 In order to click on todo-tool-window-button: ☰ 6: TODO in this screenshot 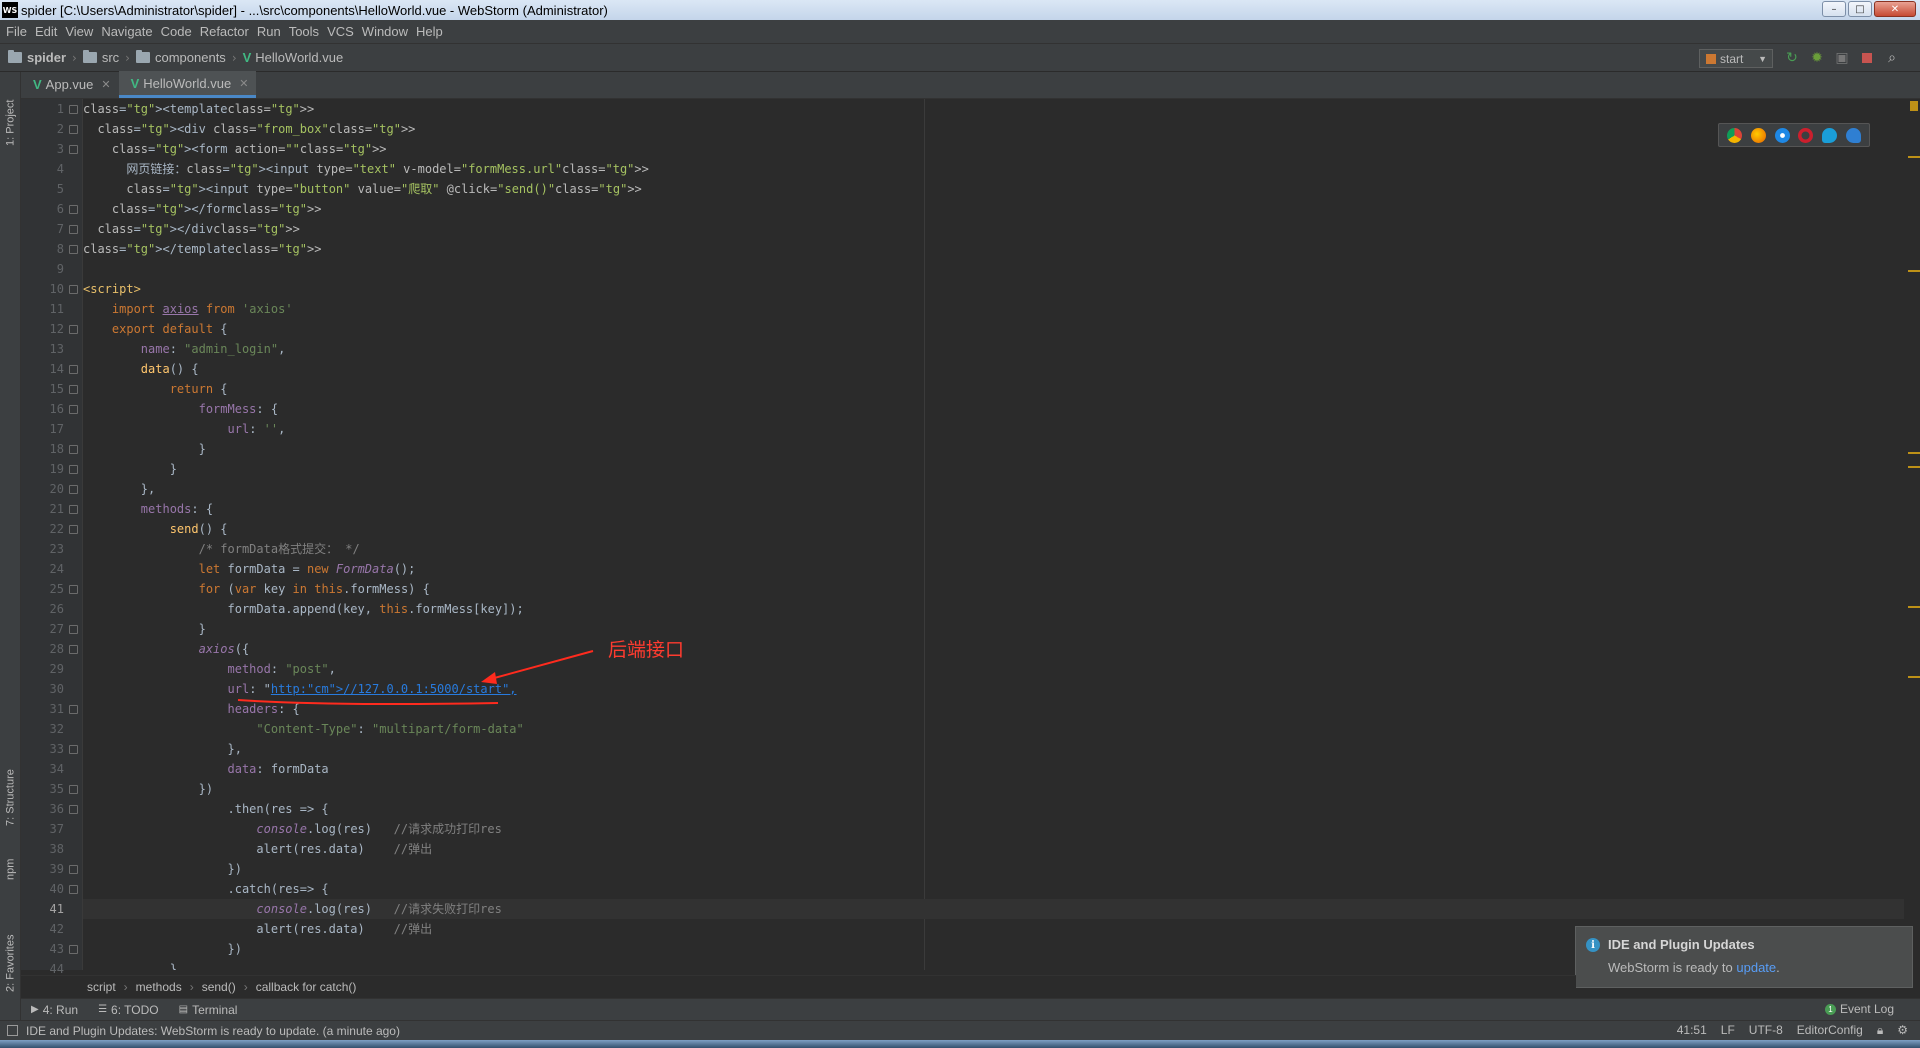, I will do `click(128, 1010)`.